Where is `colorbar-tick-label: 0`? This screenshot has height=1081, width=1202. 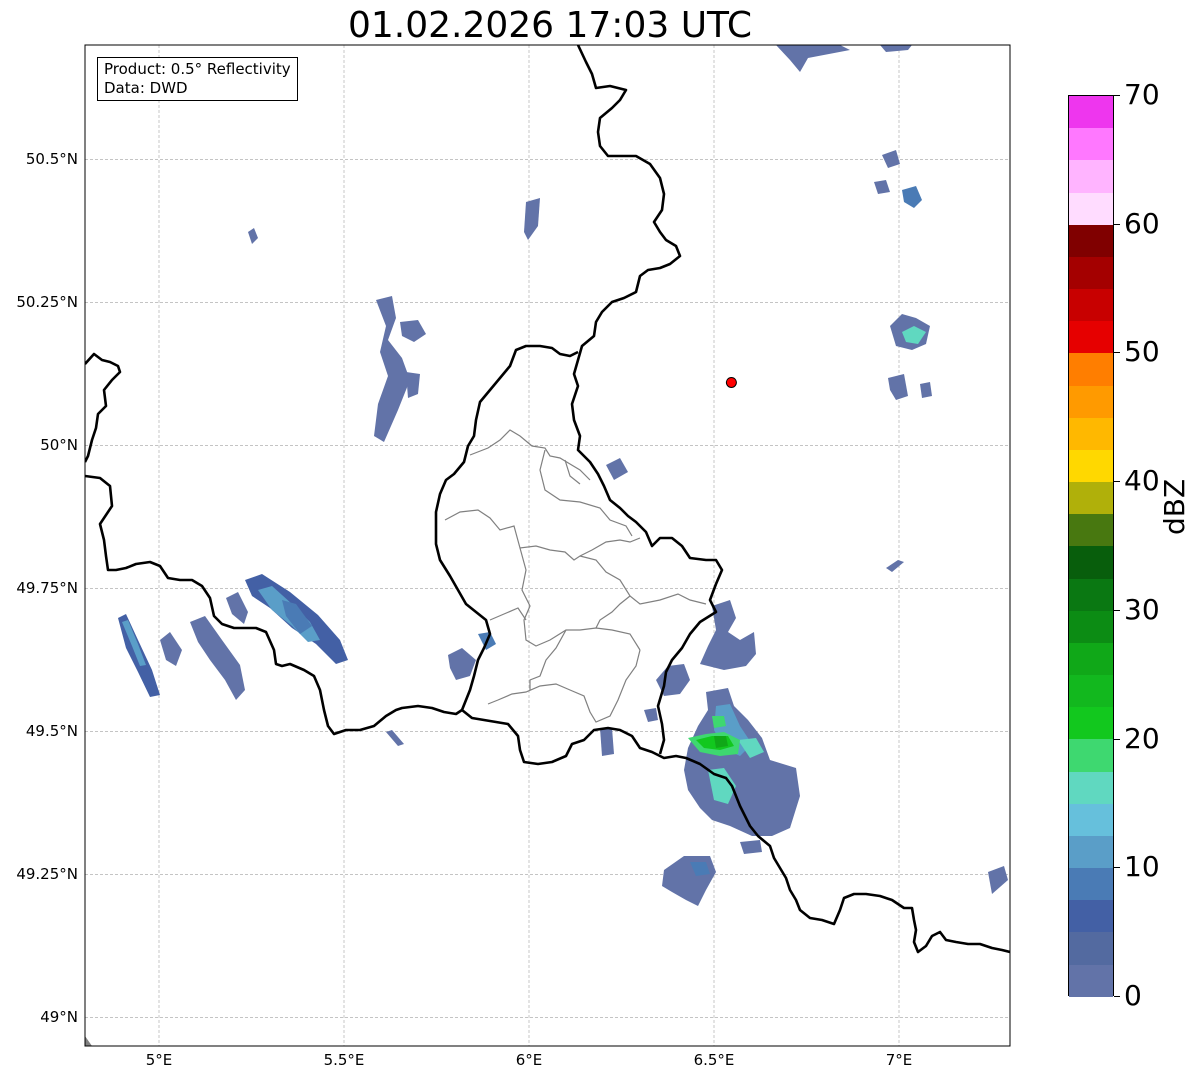 colorbar-tick-label: 0 is located at coordinates (1133, 995).